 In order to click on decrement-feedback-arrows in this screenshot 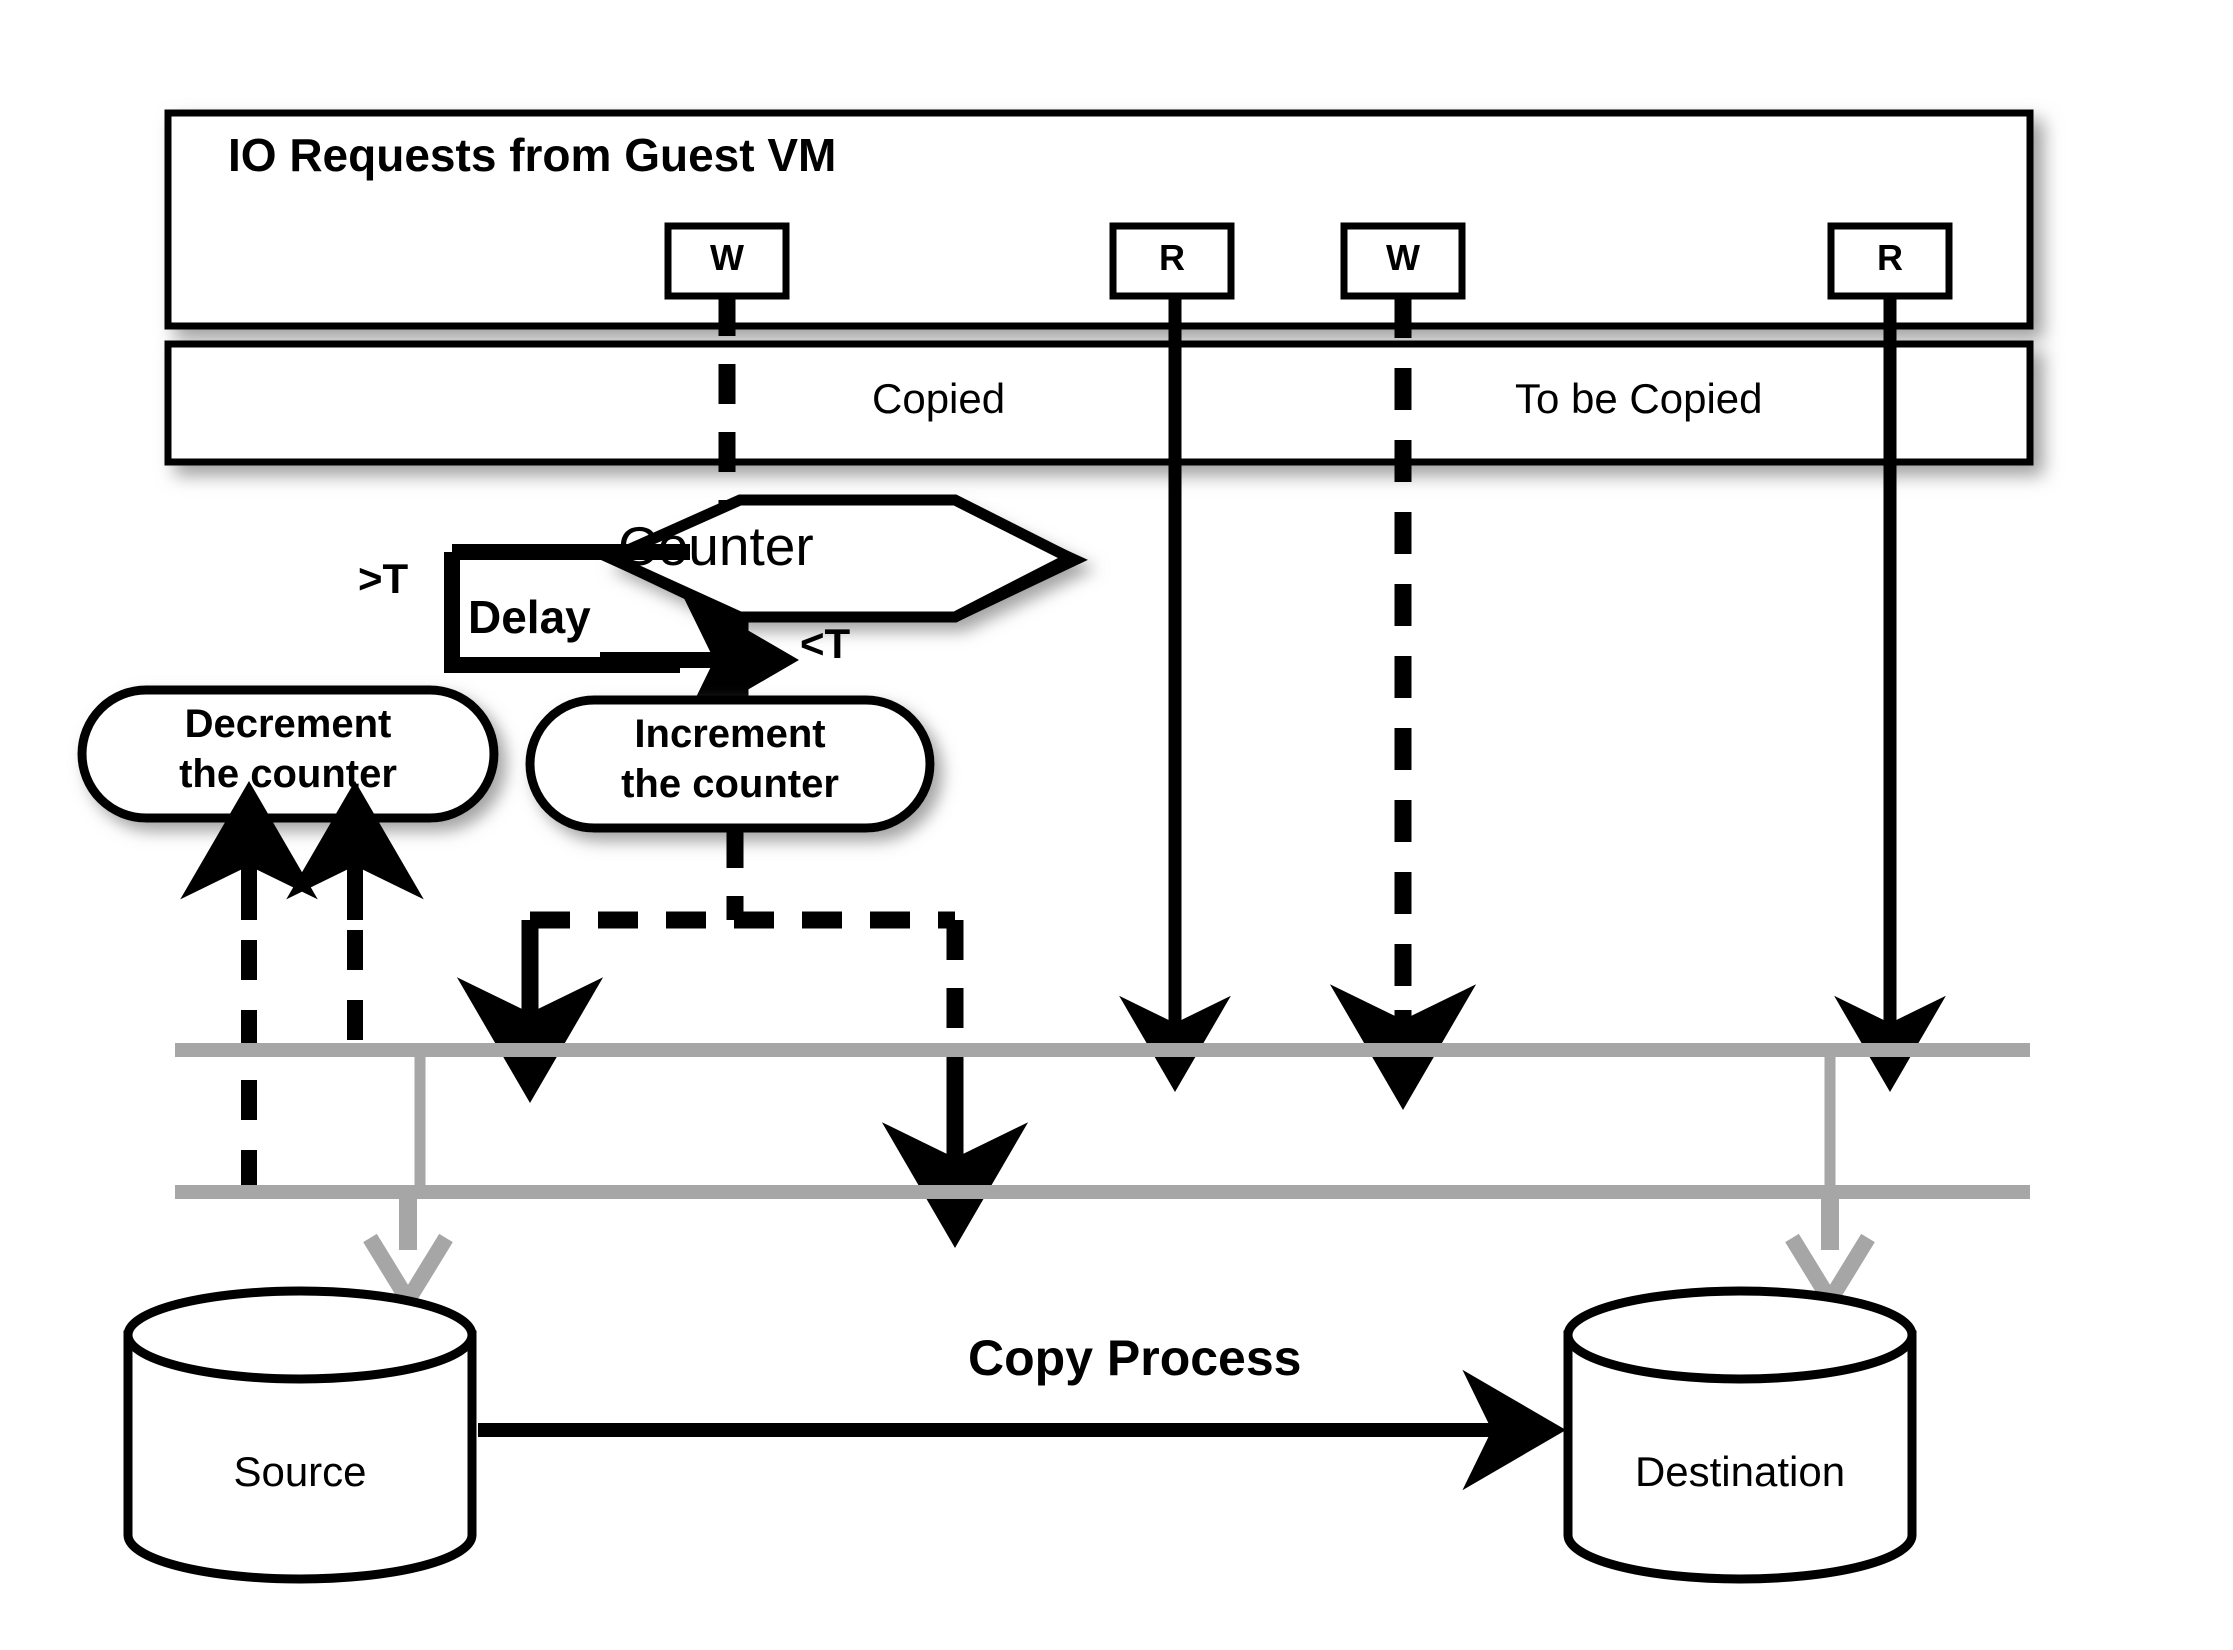, I will do `click(302, 986)`.